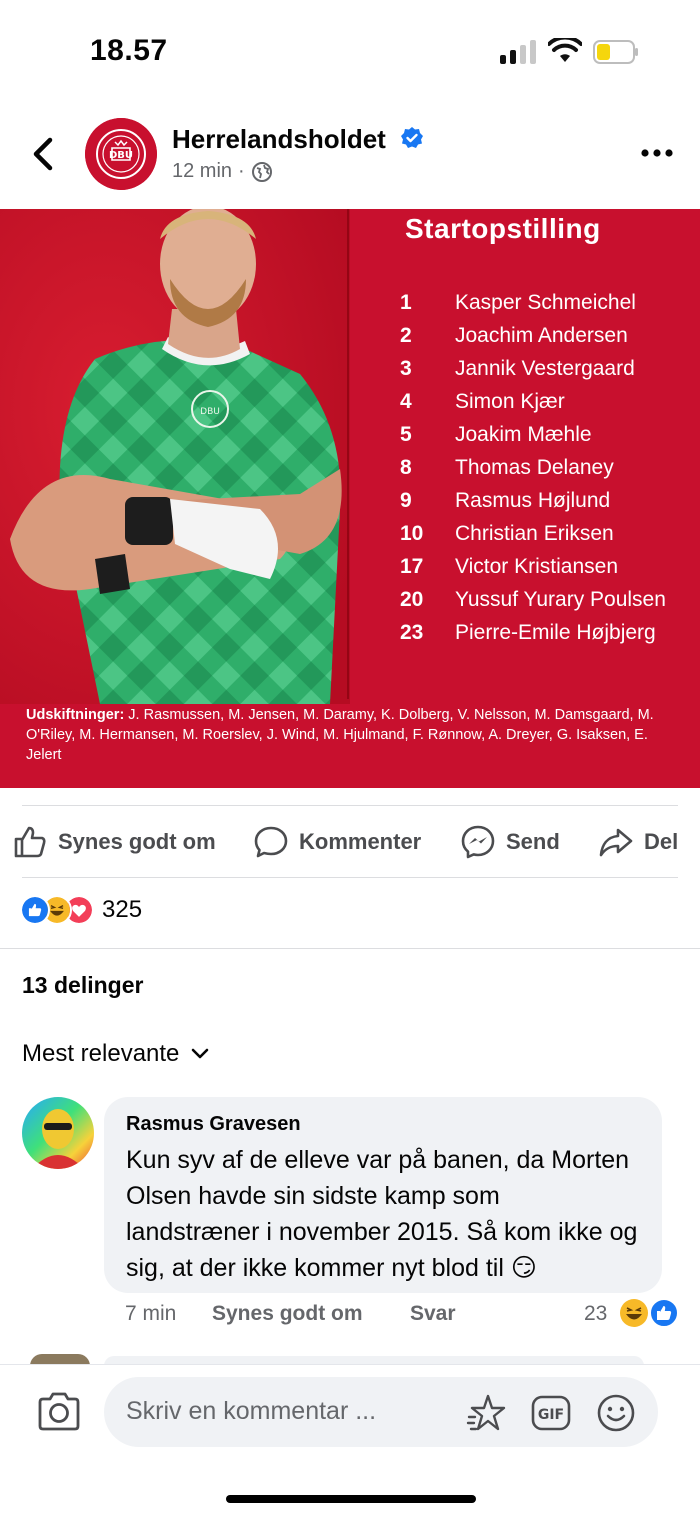 Image resolution: width=700 pixels, height=1518 pixels. I want to click on lineup-row: 4 Simon Kjær, so click(545, 405).